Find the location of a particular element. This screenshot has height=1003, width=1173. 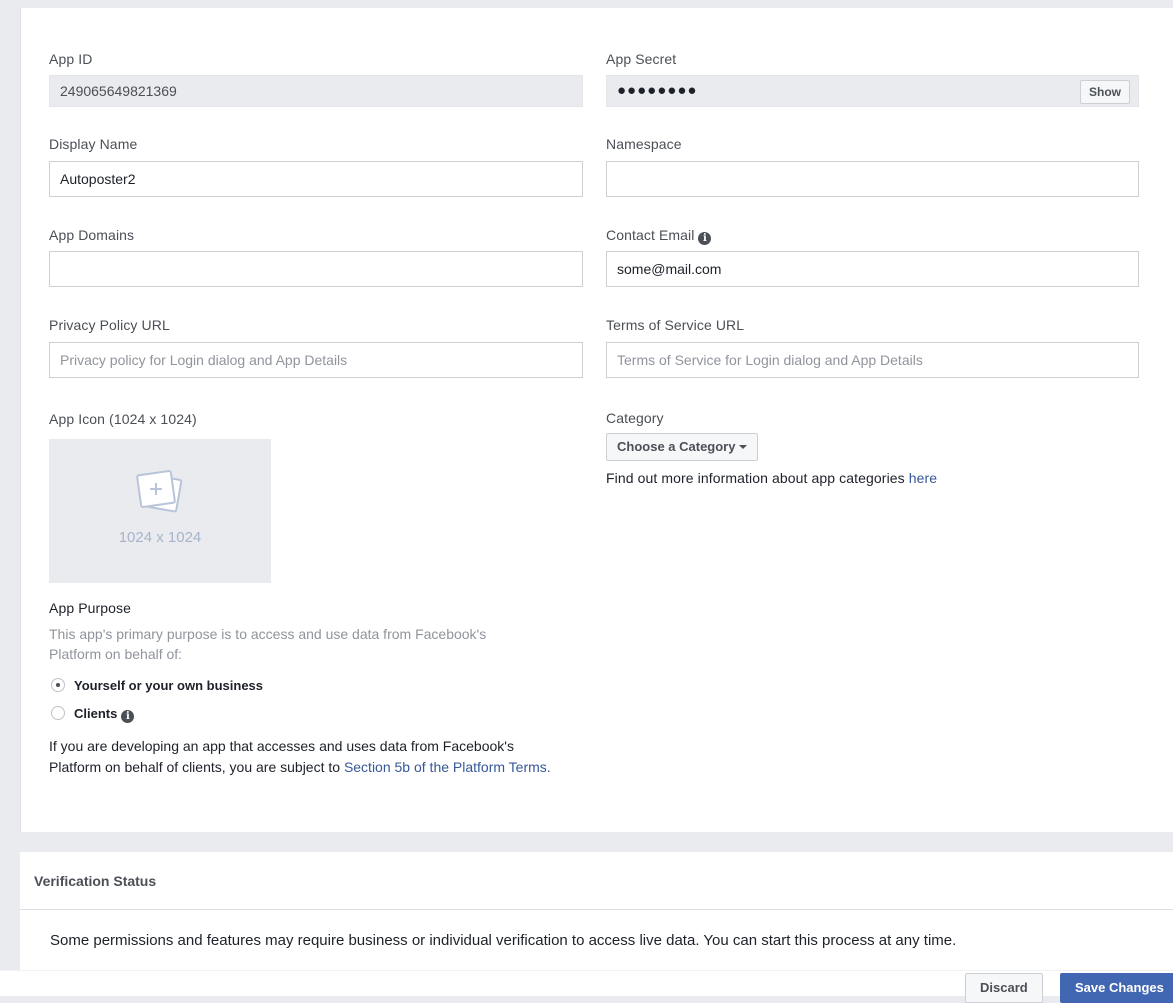

app-icon-label: App Icon (1024 x 1024) is located at coordinates (123, 419).